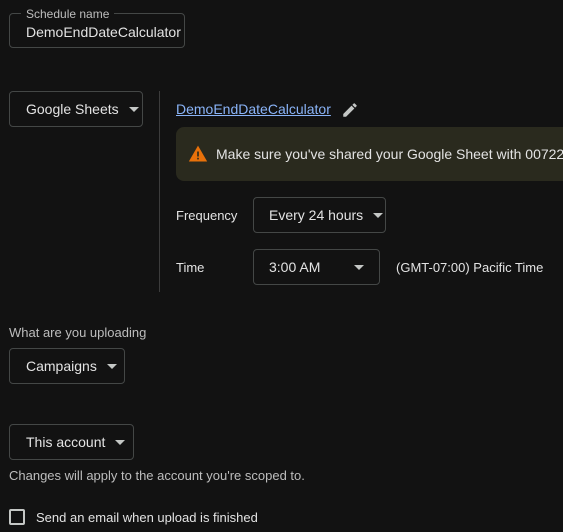 Image resolution: width=563 pixels, height=532 pixels. I want to click on email-checkbox-label: Send an email when upload is finished, so click(147, 517).